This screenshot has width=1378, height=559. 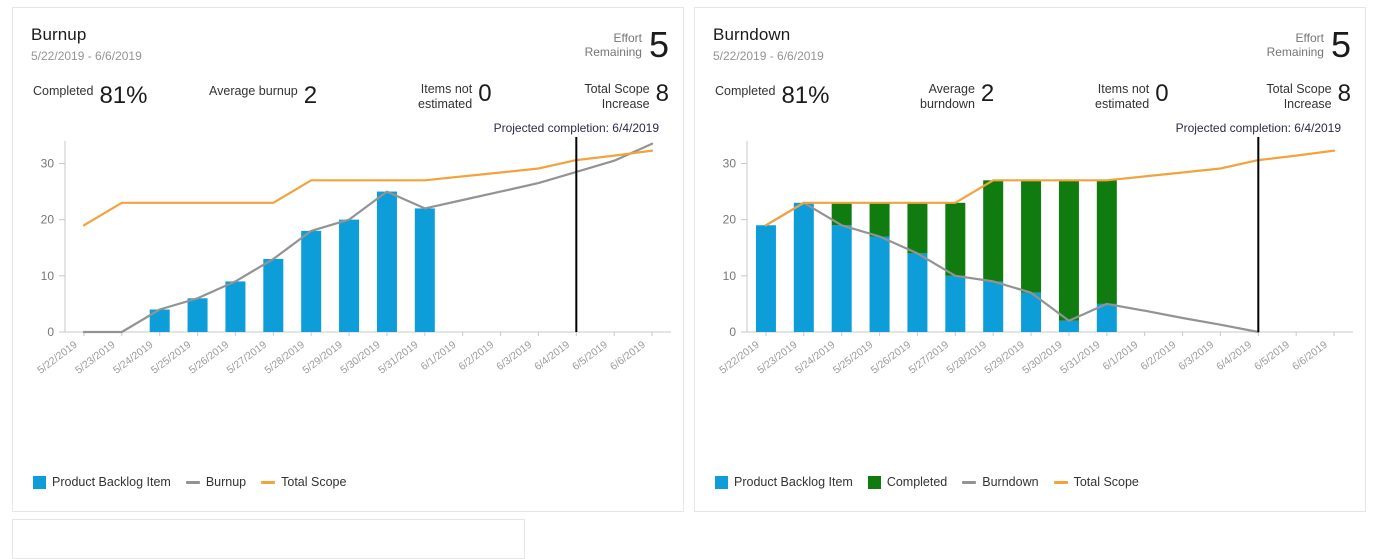 What do you see at coordinates (577, 128) in the screenshot?
I see `projected-completion-label: Projected completion: 6/4/2019` at bounding box center [577, 128].